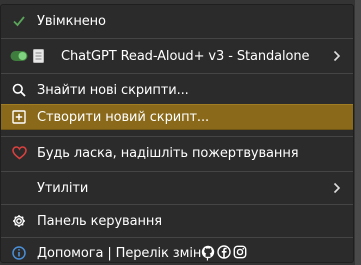 The height and width of the screenshot is (265, 361). I want to click on menu-item-enabled: Увімкнено, so click(177, 21).